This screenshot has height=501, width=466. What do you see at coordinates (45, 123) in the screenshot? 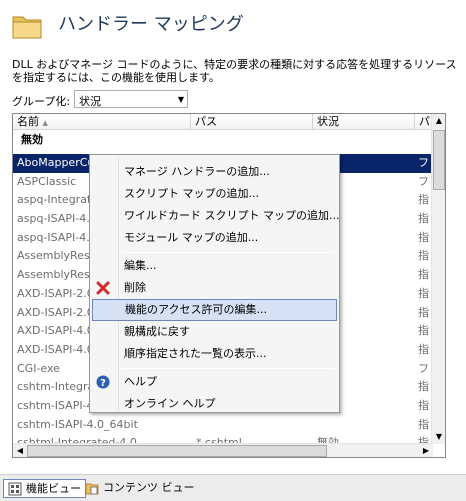
I see `sort-ascending-icon: ▲` at bounding box center [45, 123].